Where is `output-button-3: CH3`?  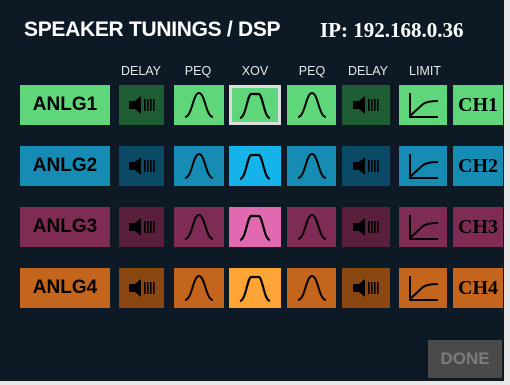 output-button-3: CH3 is located at coordinates (478, 227).